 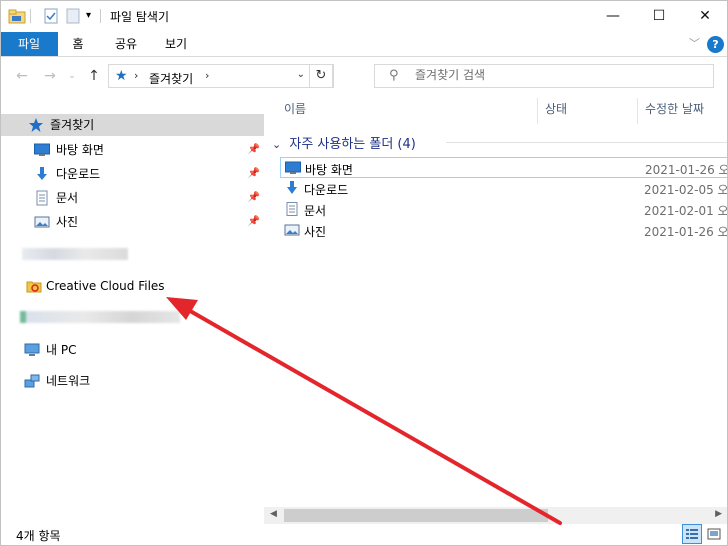 What do you see at coordinates (613, 16) in the screenshot?
I see `minimize-button: —` at bounding box center [613, 16].